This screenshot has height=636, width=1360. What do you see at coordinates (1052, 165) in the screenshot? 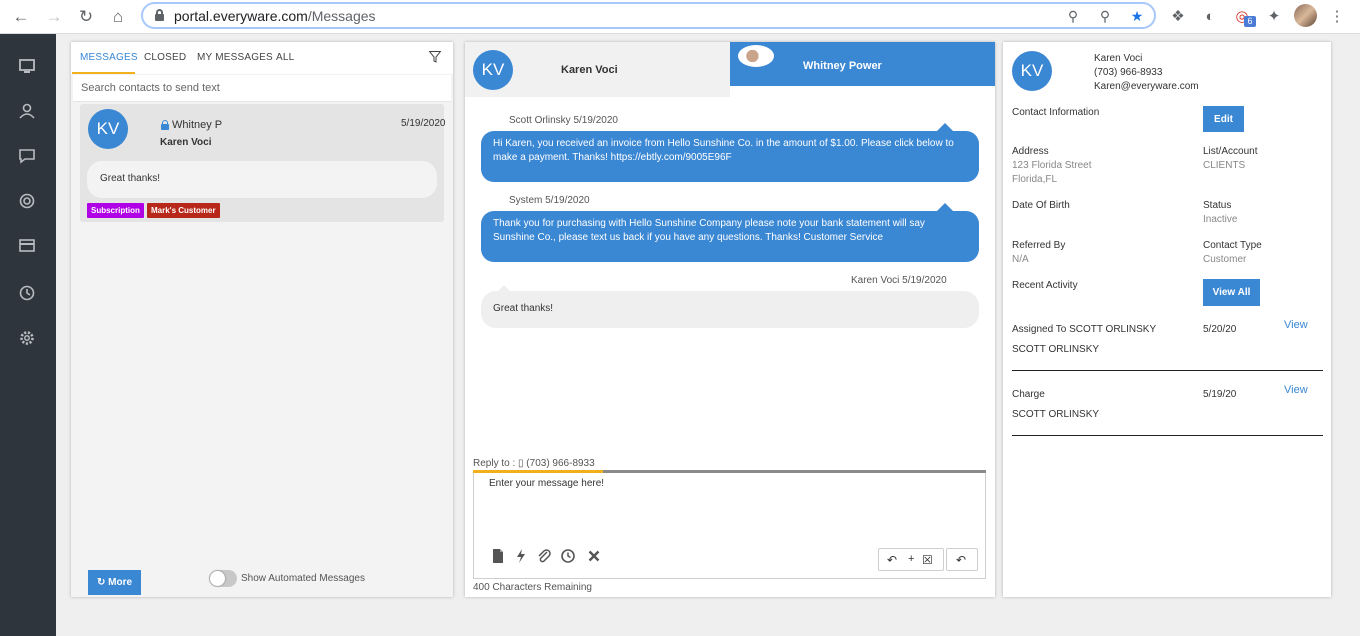
I see `address-line1: 123 Florida Street` at bounding box center [1052, 165].